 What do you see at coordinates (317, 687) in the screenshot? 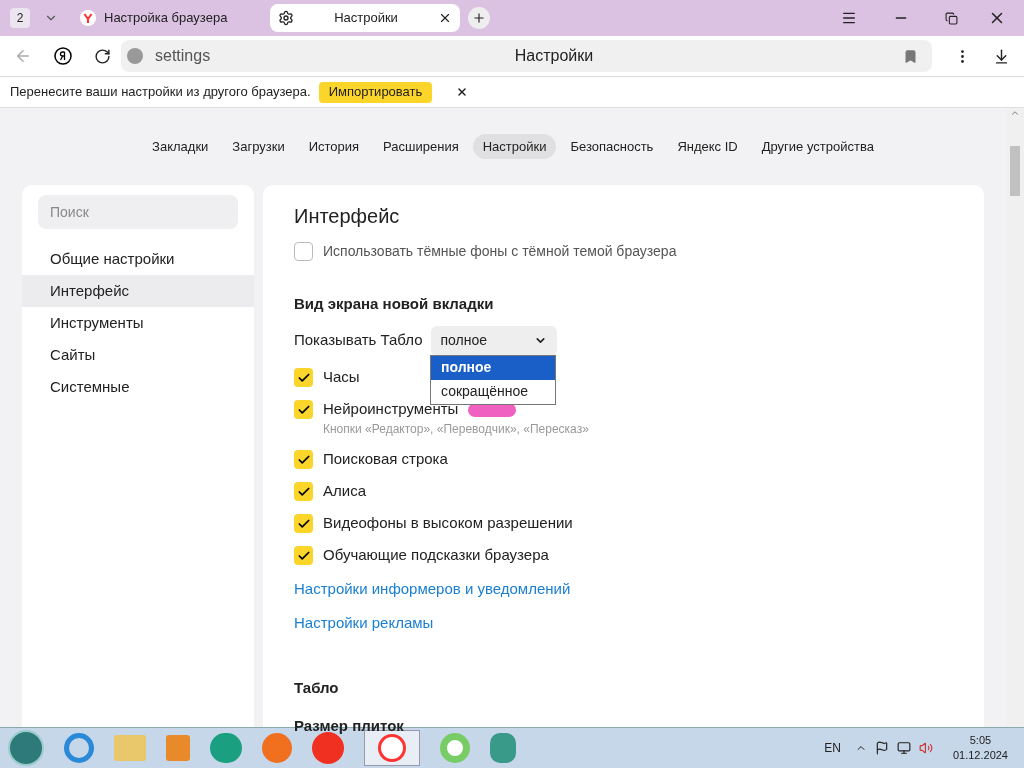
I see `section-heading: Табло` at bounding box center [317, 687].